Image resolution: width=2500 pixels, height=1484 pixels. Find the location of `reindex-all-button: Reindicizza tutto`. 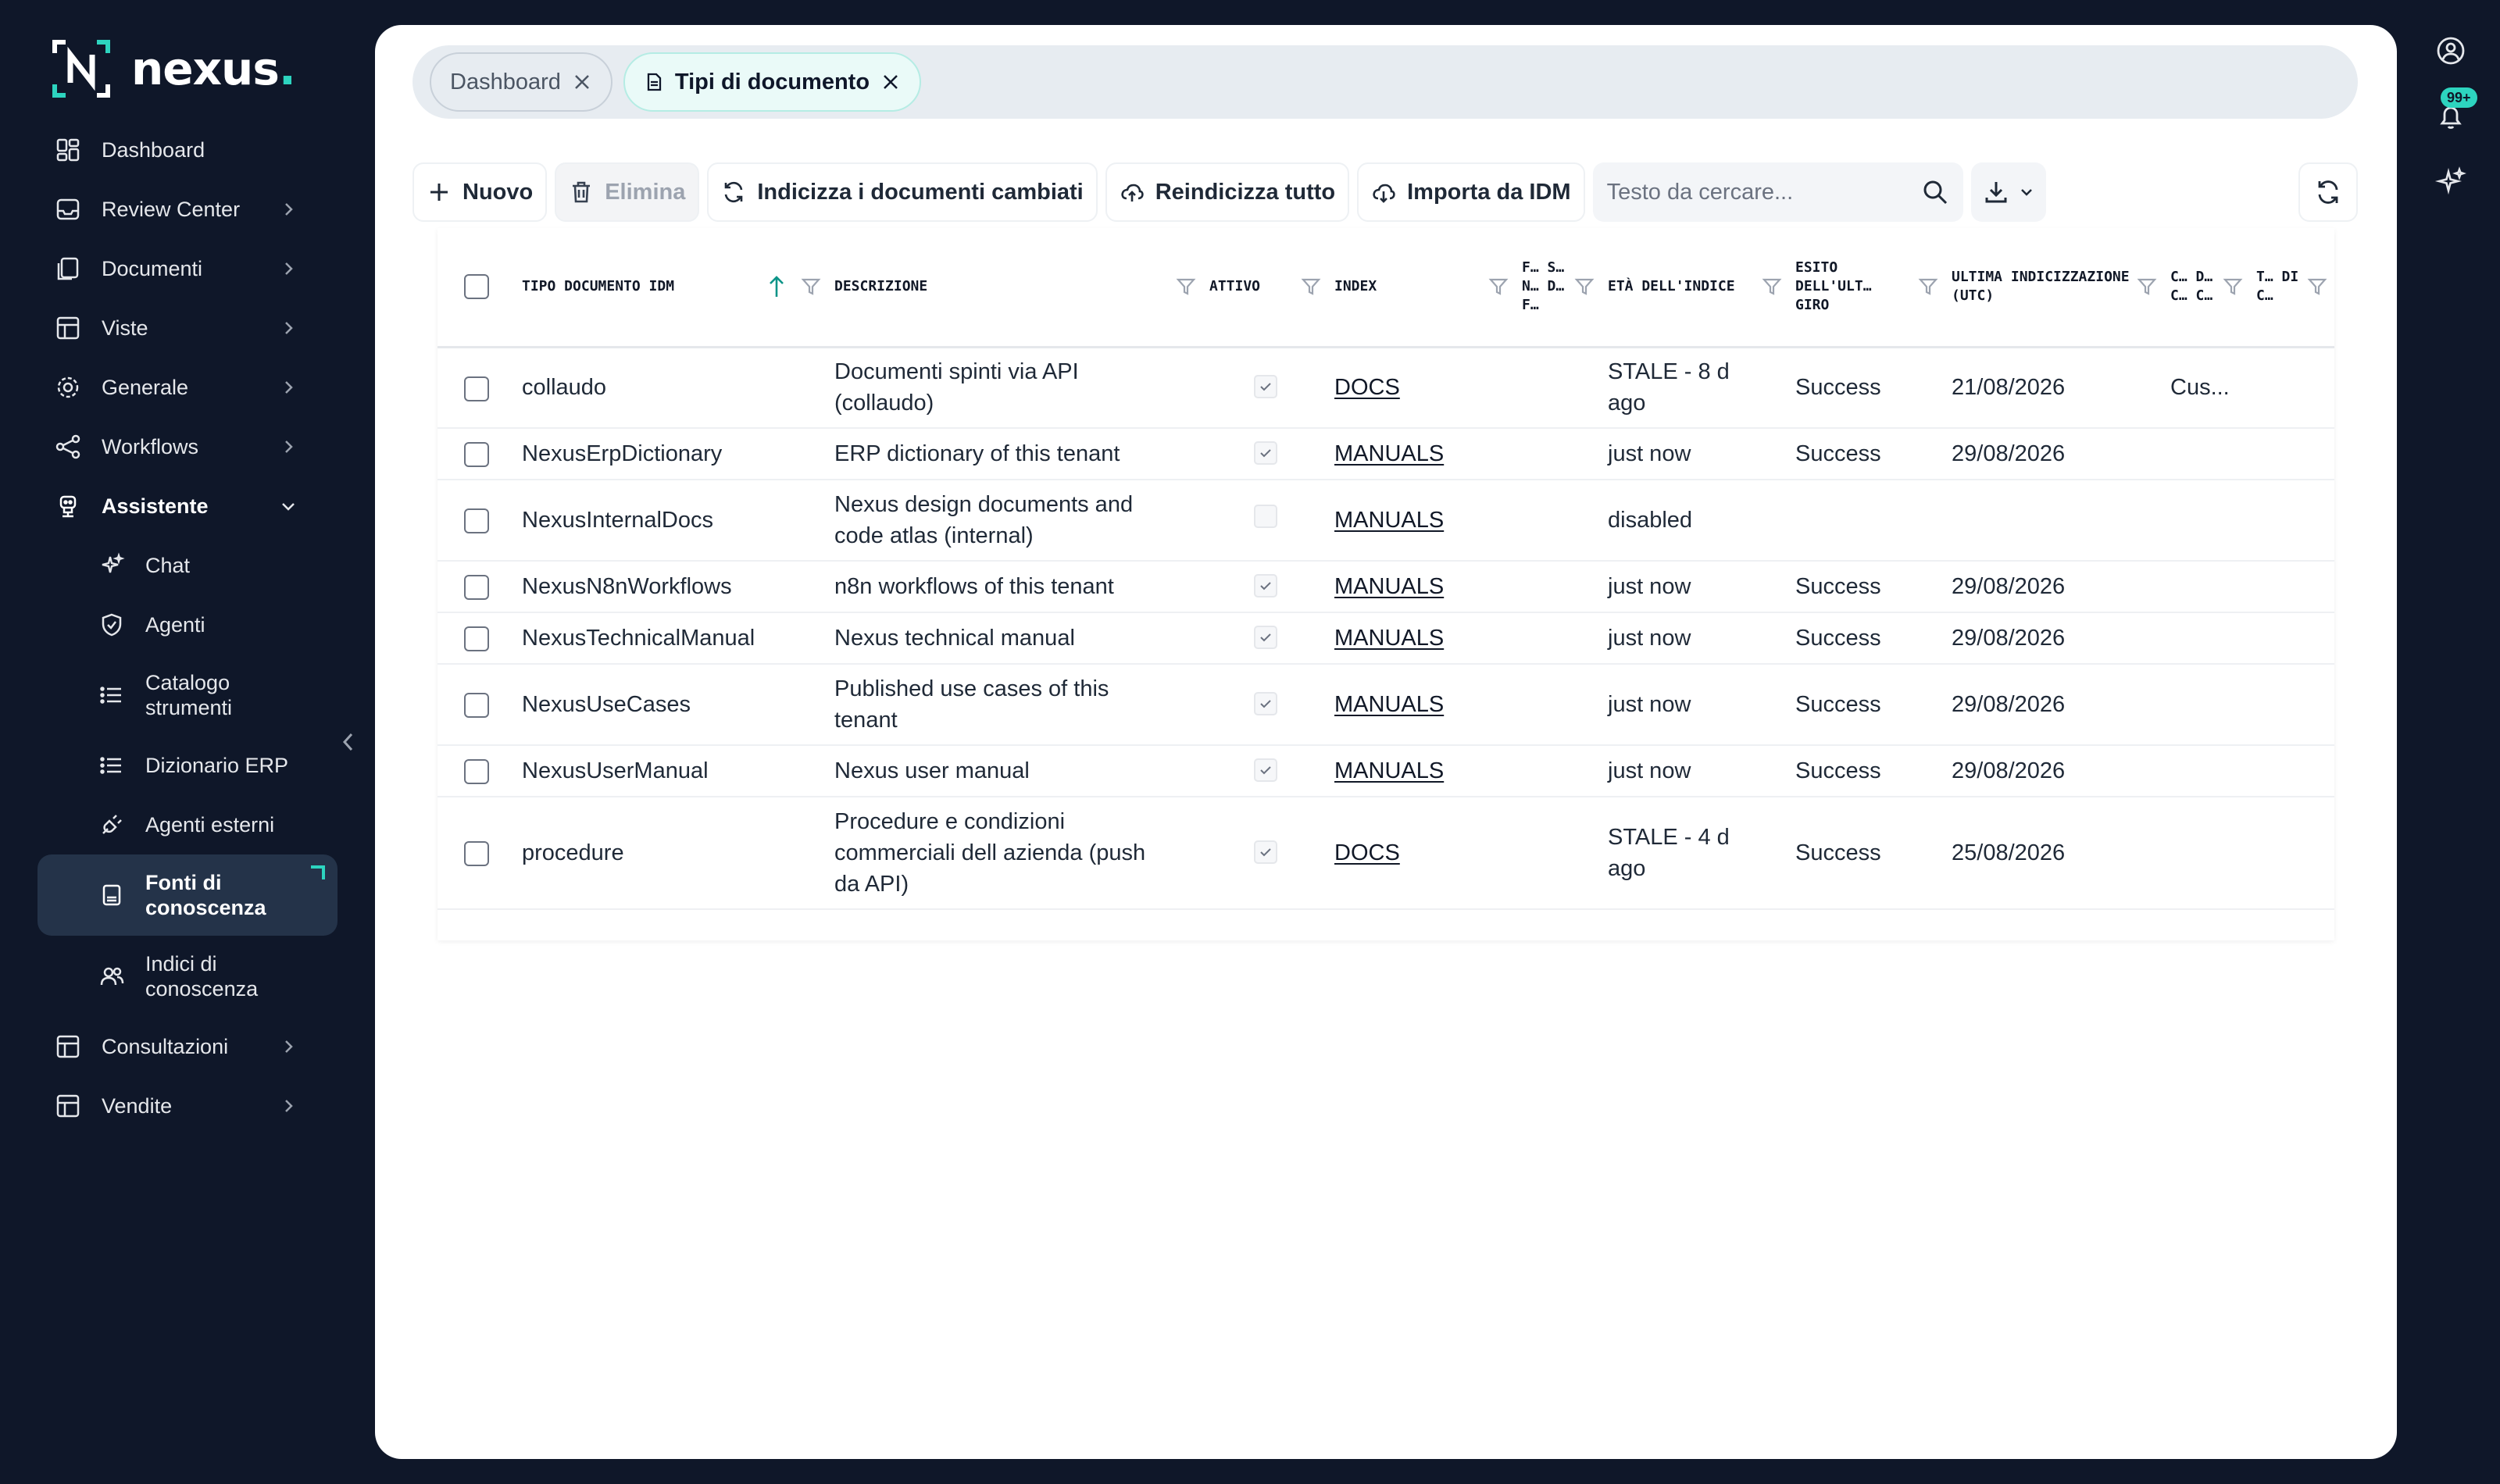

reindex-all-button: Reindicizza tutto is located at coordinates (1227, 192).